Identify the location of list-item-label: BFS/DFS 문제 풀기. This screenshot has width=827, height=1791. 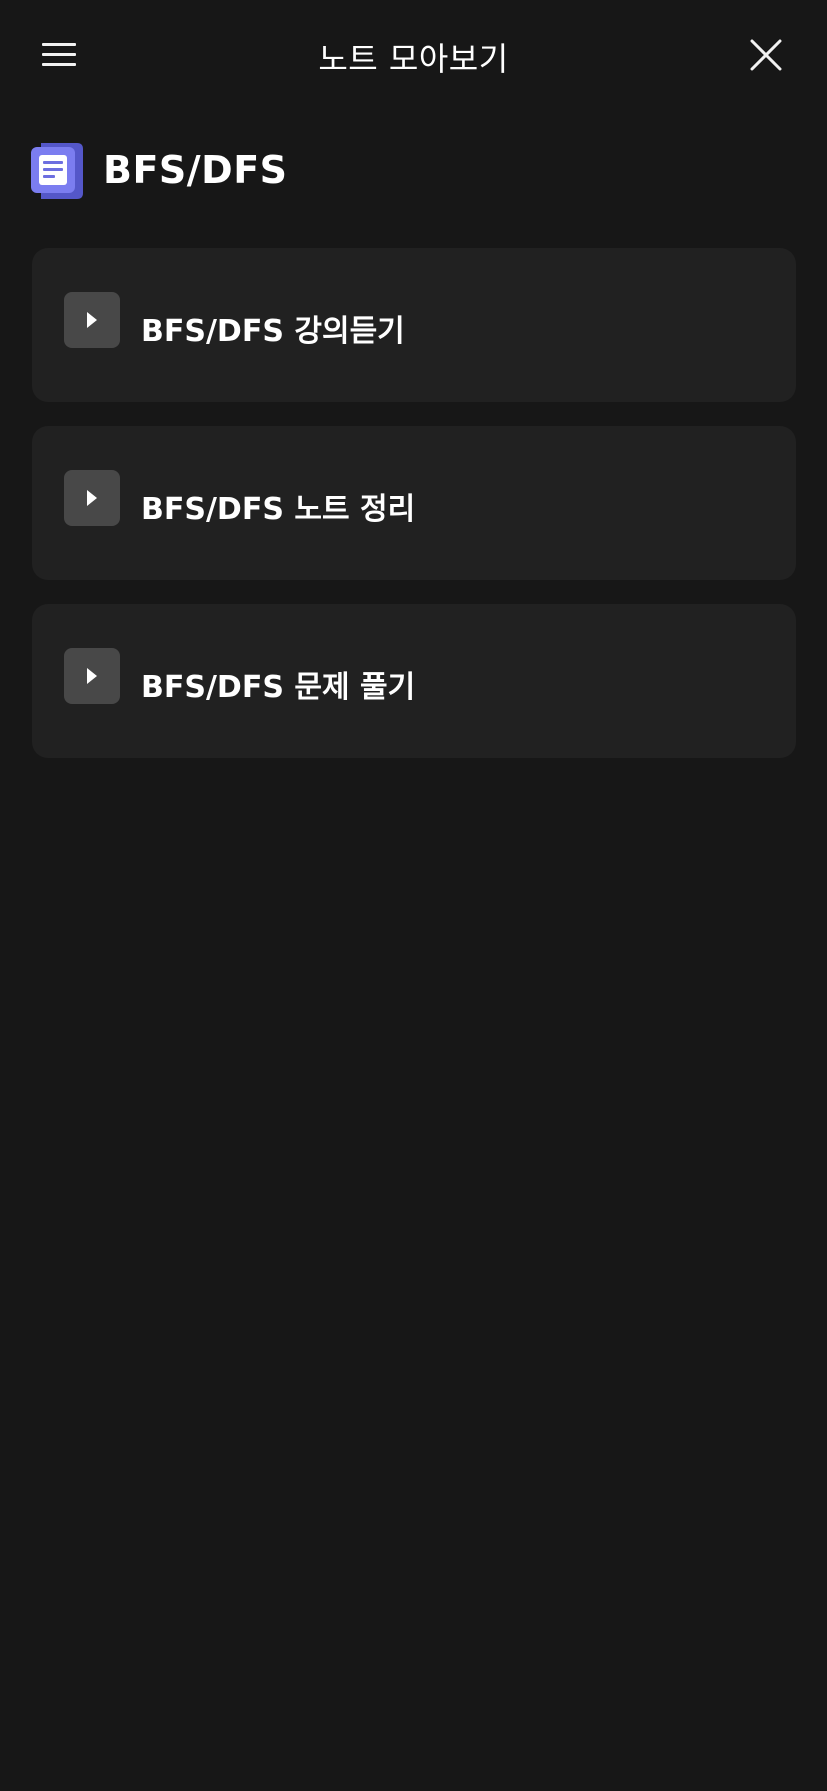
(278, 687).